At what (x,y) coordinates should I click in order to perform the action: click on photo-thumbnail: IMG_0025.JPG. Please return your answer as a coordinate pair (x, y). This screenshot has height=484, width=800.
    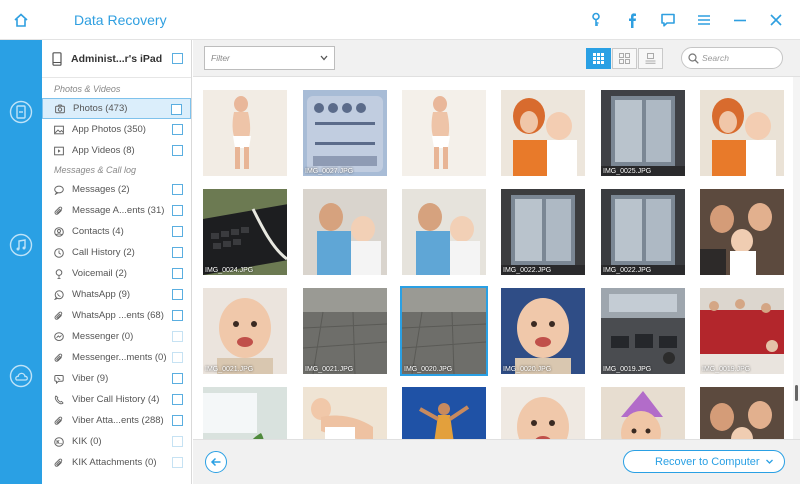
    Looking at the image, I should click on (643, 133).